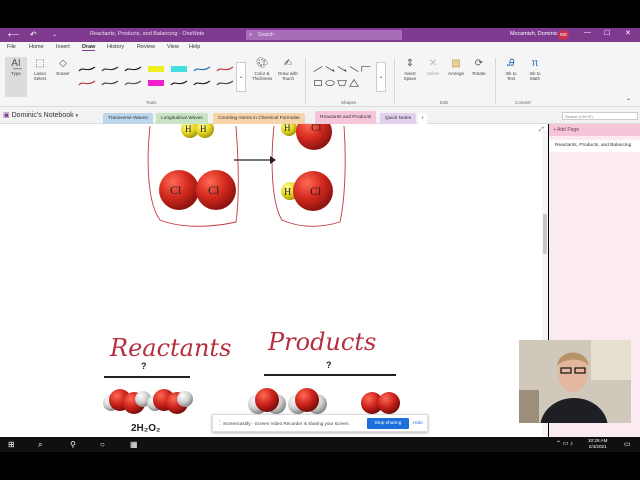  I want to click on tab-help: Help, so click(194, 47).